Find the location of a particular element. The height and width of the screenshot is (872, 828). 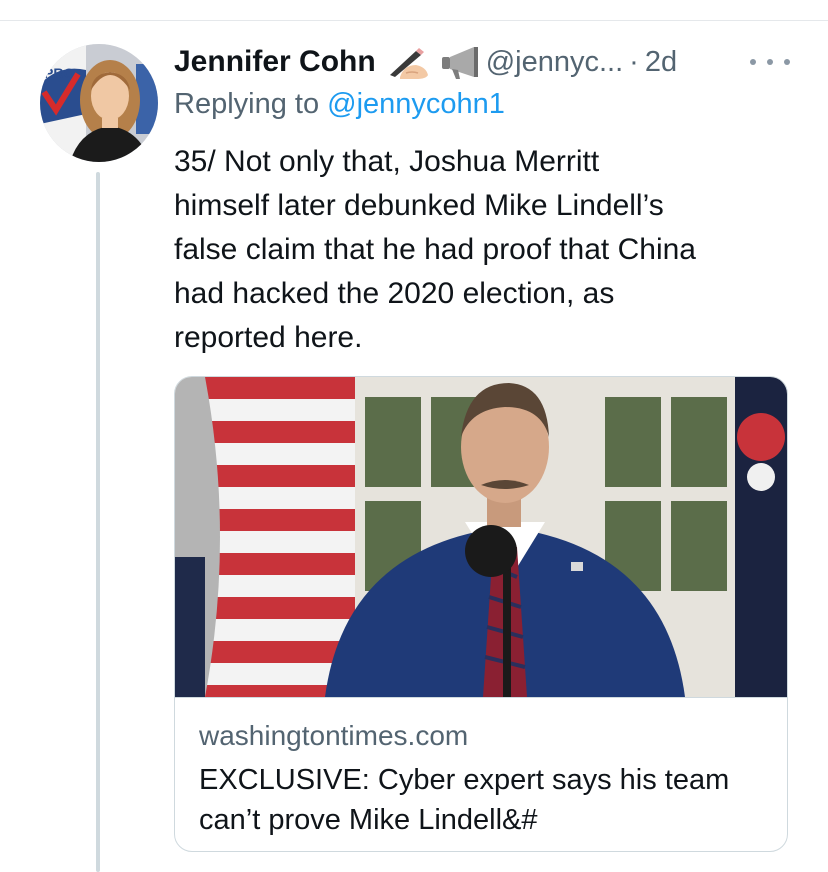

avatar-sign-text: PRO is located at coordinates (59, 73).